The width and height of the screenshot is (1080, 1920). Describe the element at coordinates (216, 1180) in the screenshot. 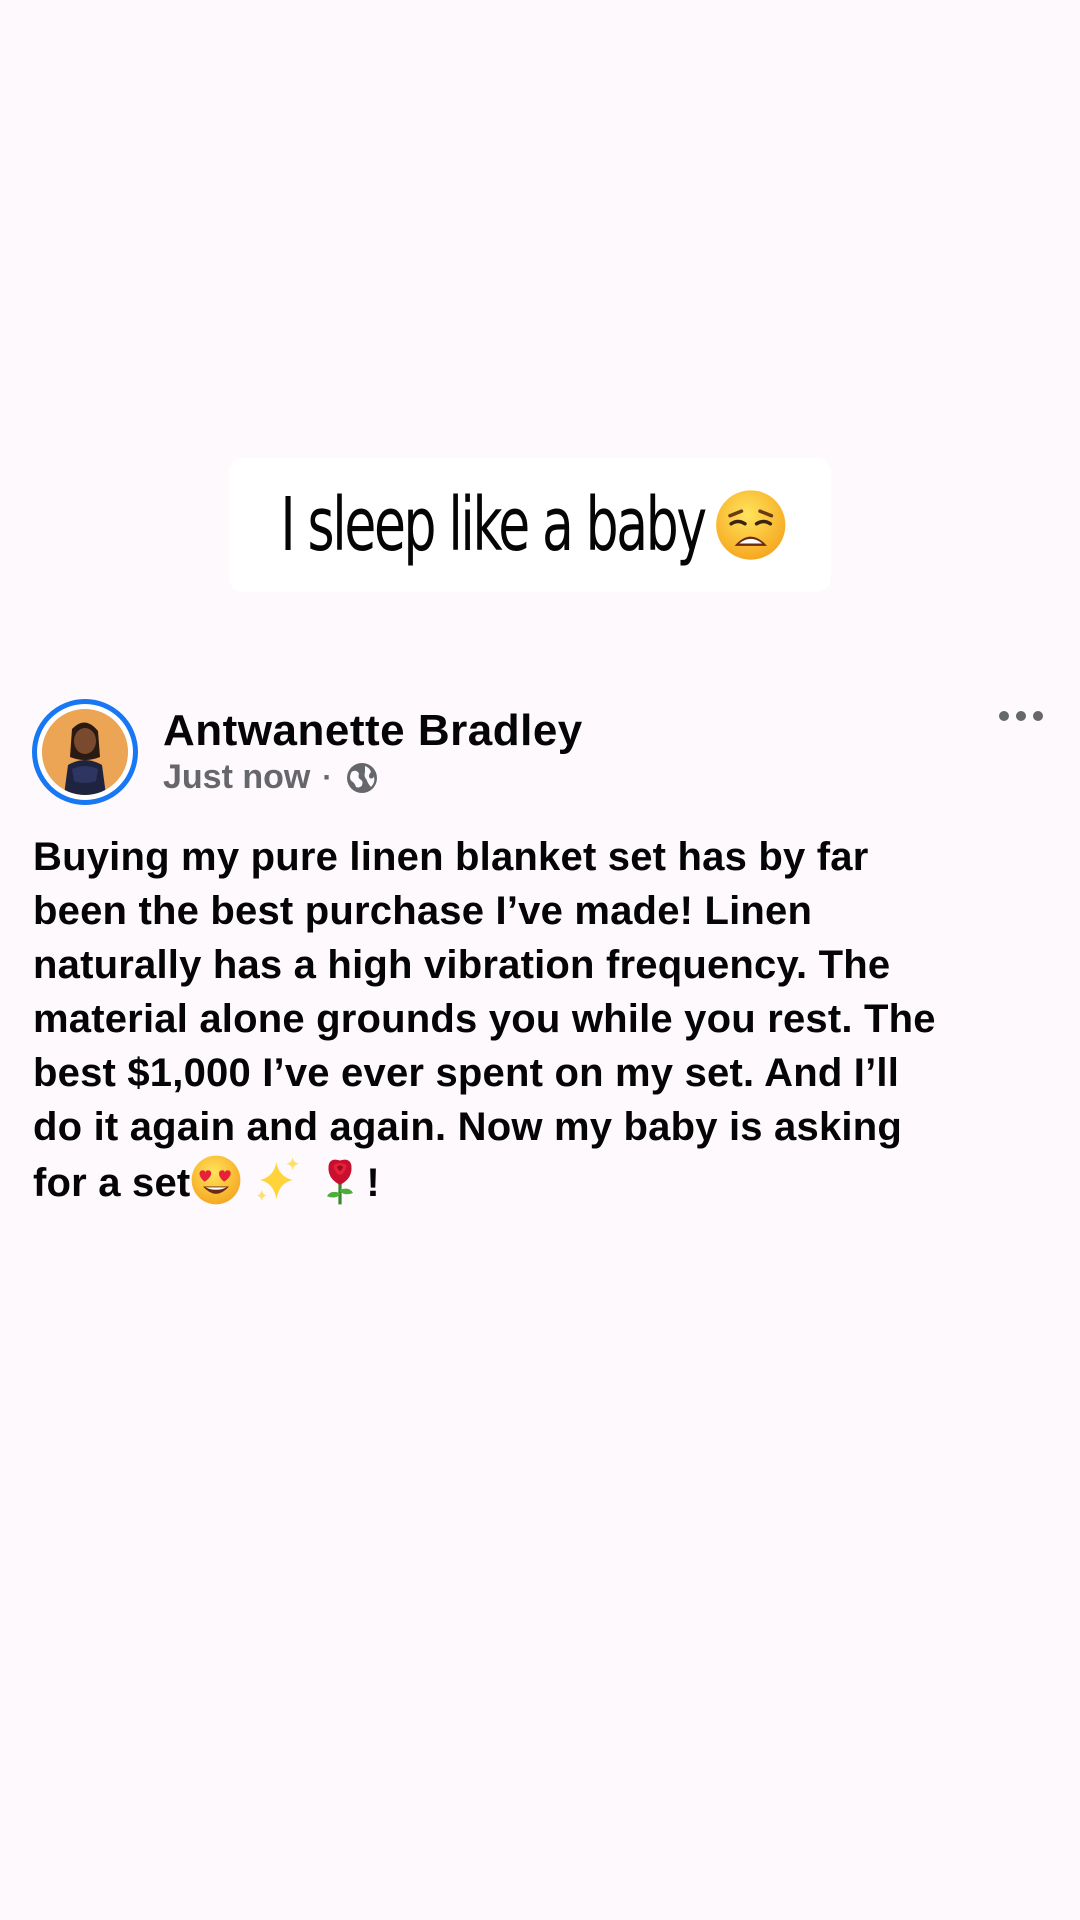

I see `heart-eyes-emoji-icon` at that location.